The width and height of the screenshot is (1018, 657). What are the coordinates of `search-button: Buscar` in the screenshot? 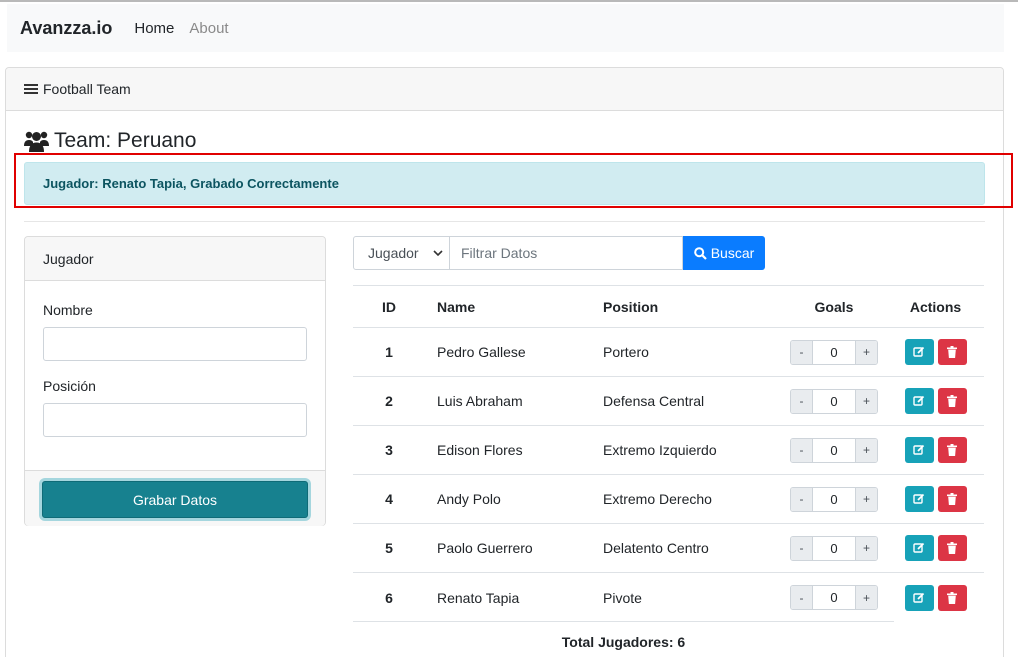 It's located at (724, 253).